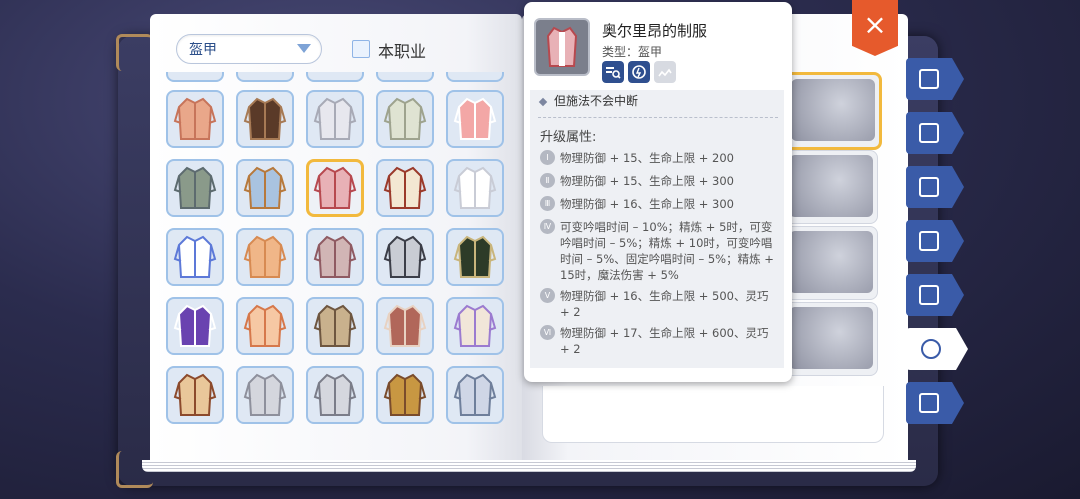  I want to click on tab-mount, so click(935, 295).